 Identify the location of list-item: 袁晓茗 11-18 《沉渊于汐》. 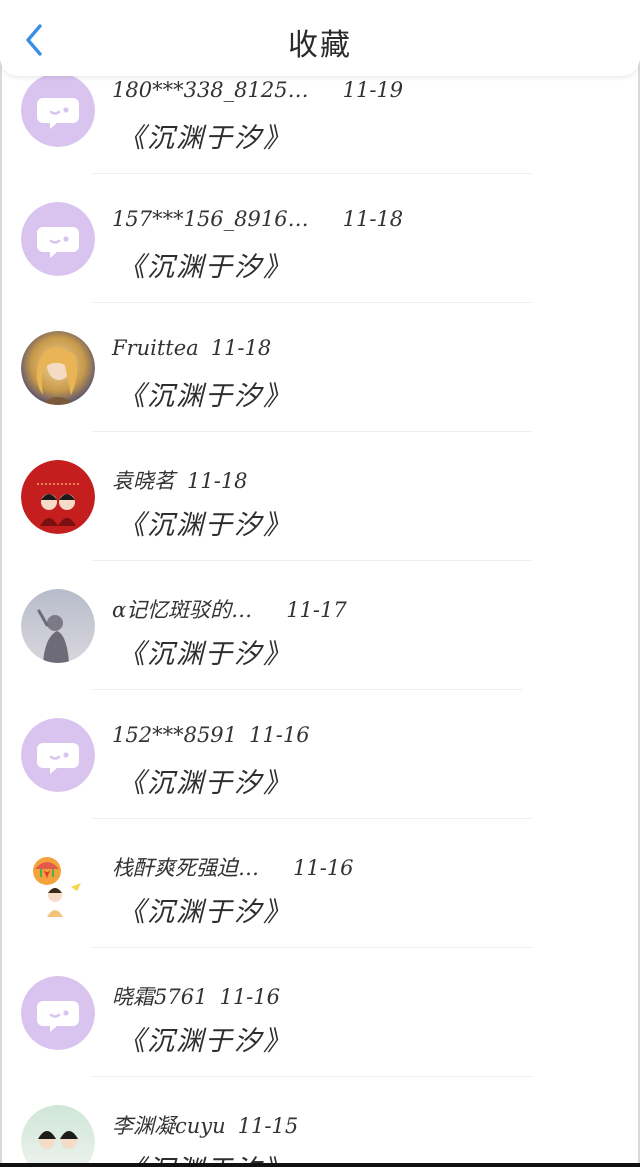
(320, 496).